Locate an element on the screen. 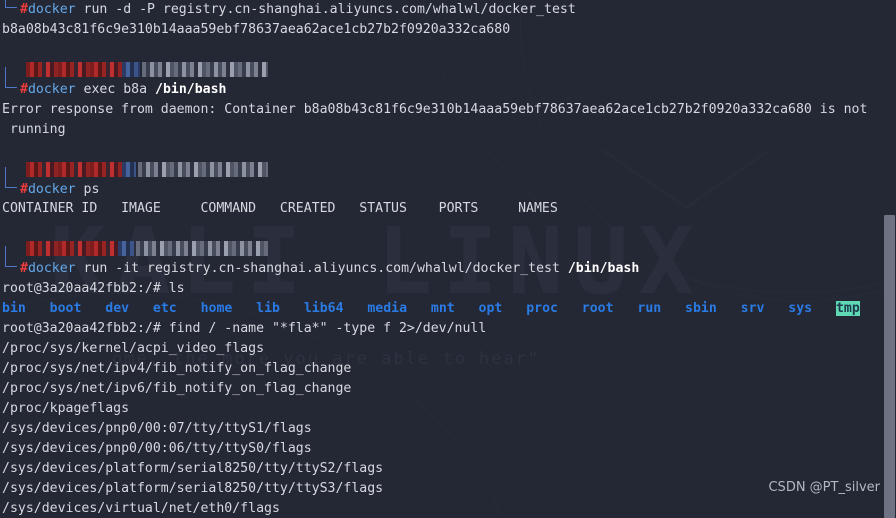  find-result-path: /proc/kpageflags is located at coordinates (66, 408).